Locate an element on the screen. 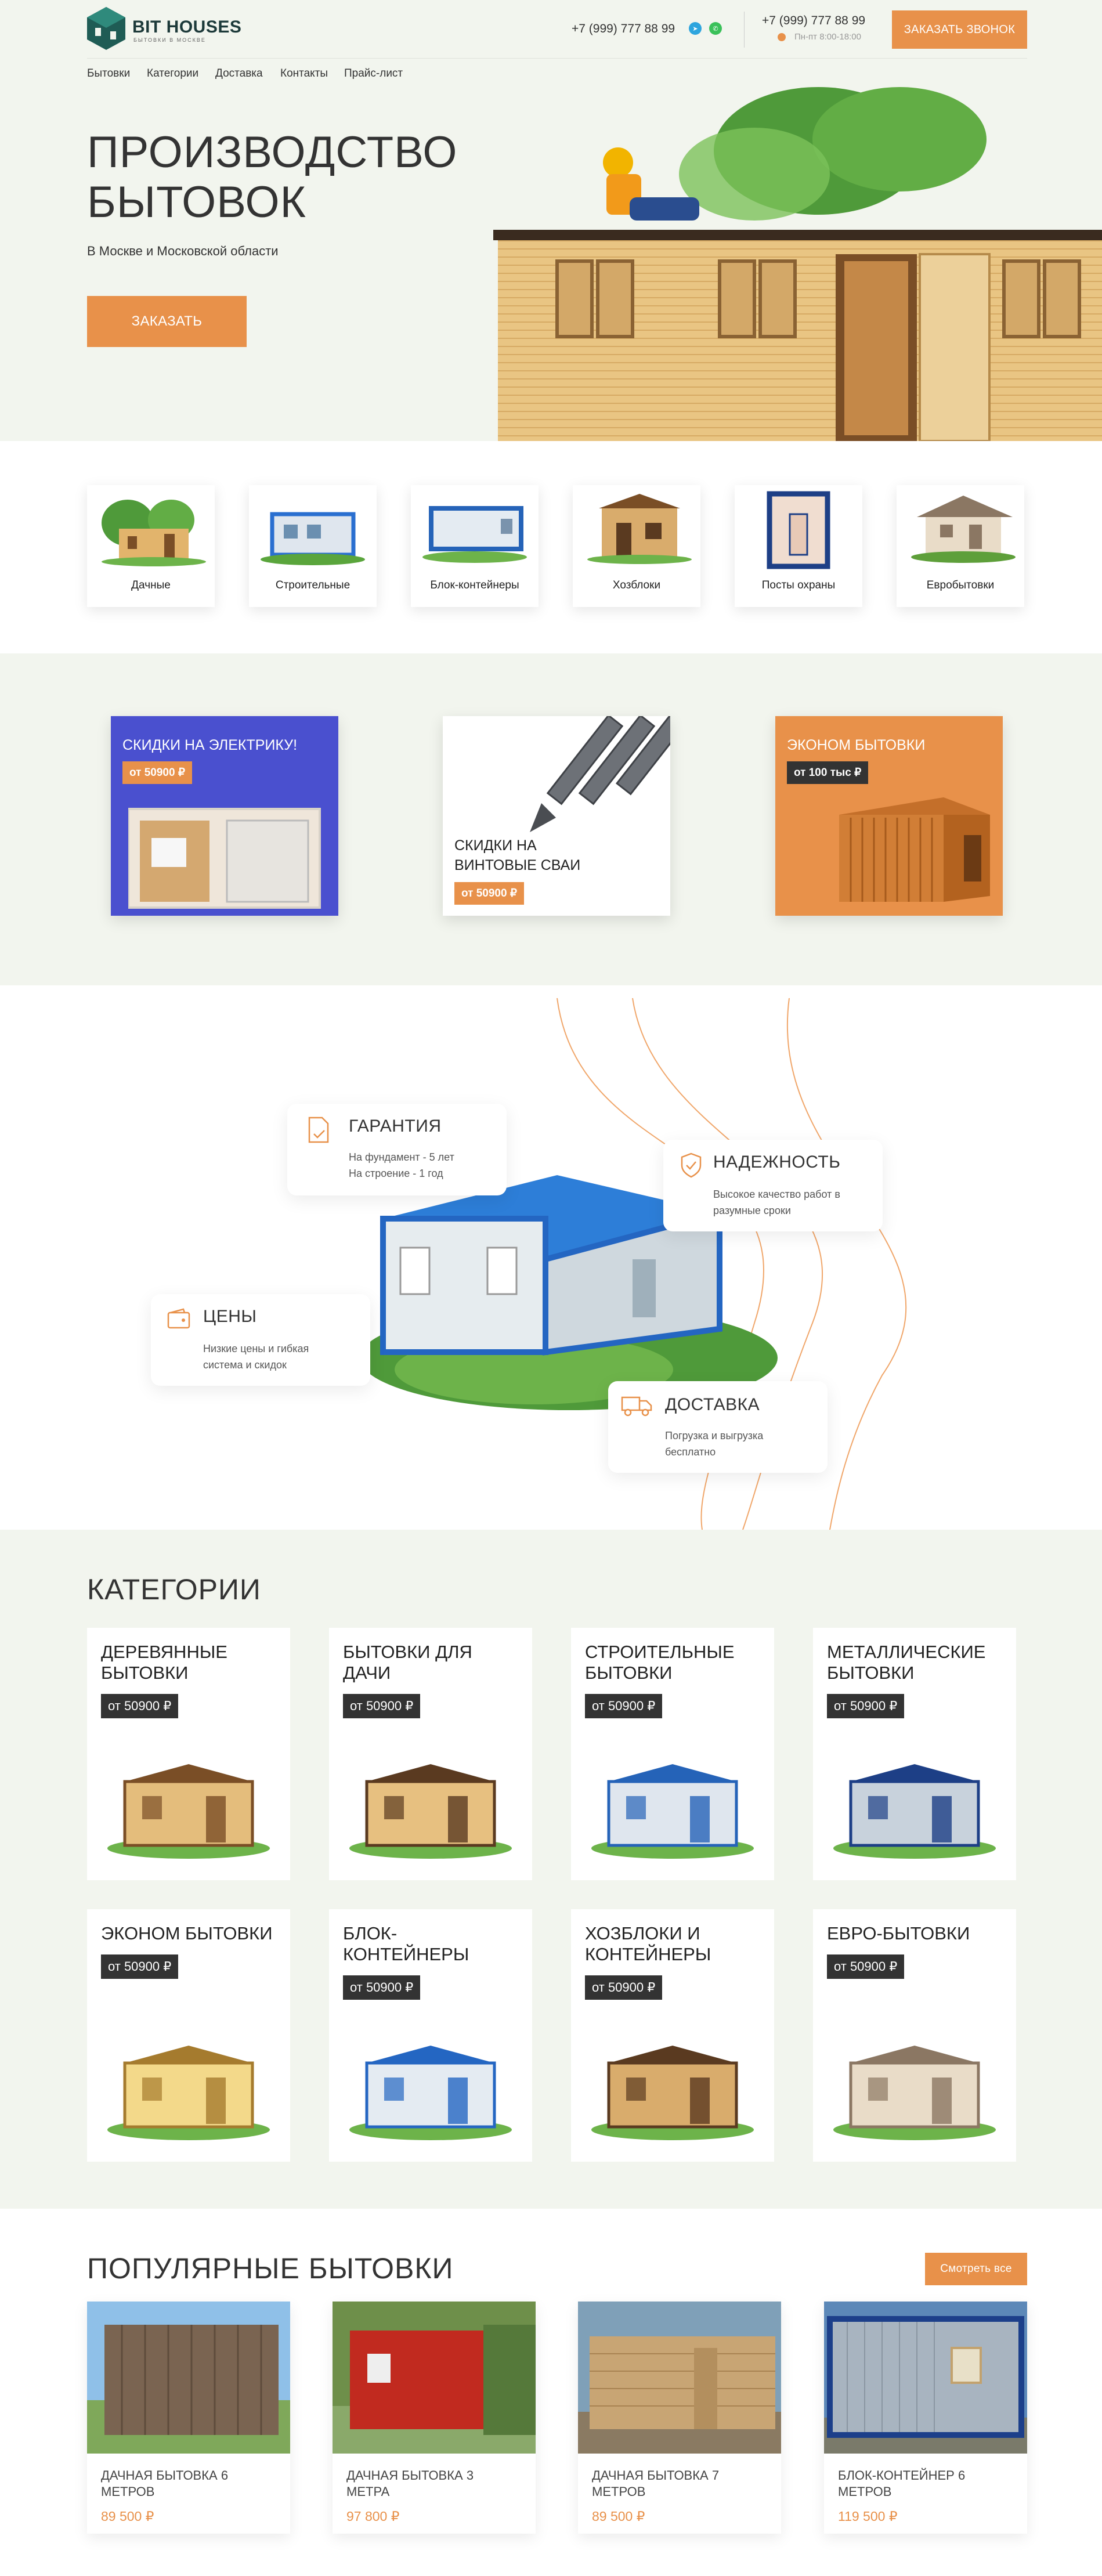  category-card: БЫТОВКИ ДЛЯ ДАЧИ от 50900 ₽ is located at coordinates (430, 1754).